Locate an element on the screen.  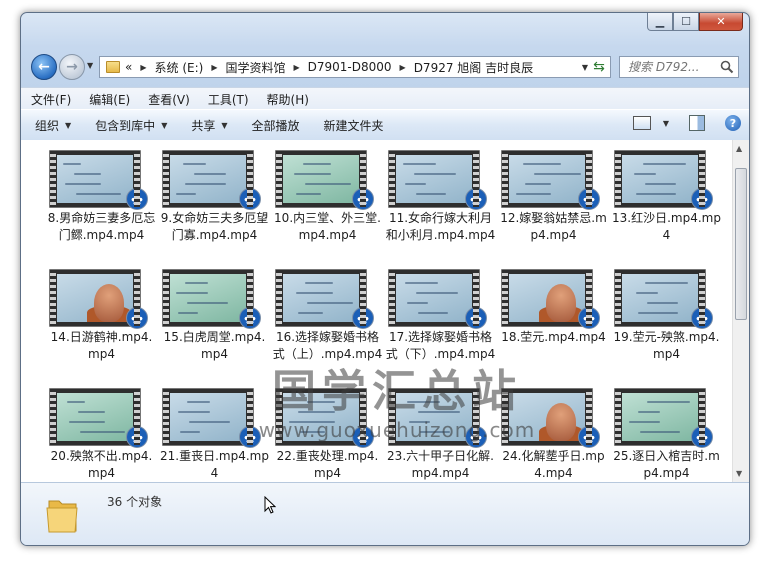
file-item: 13.红沙日.mp4.mp4 is located at coordinates (666, 209).